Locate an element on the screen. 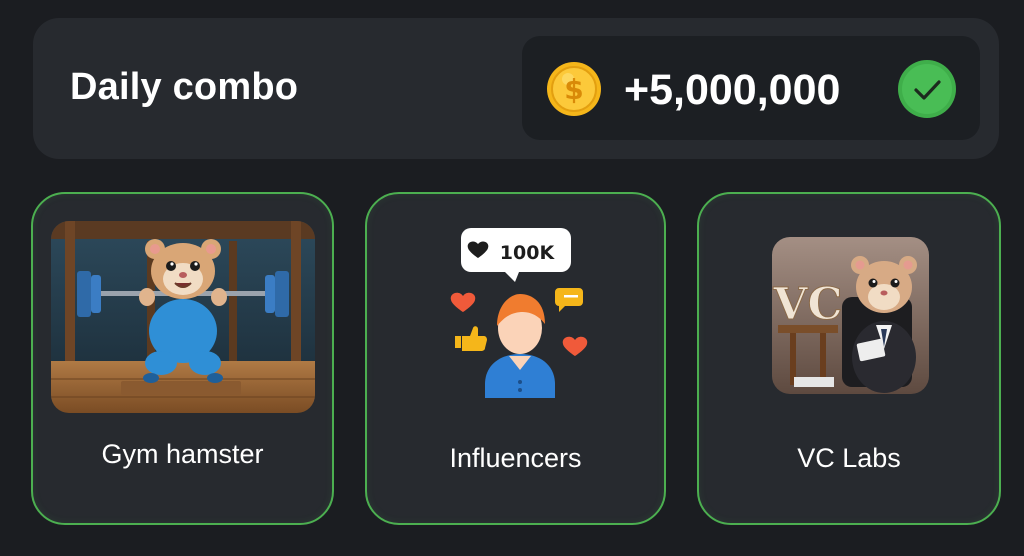  dollar-coin-icon: $ is located at coordinates (574, 89).